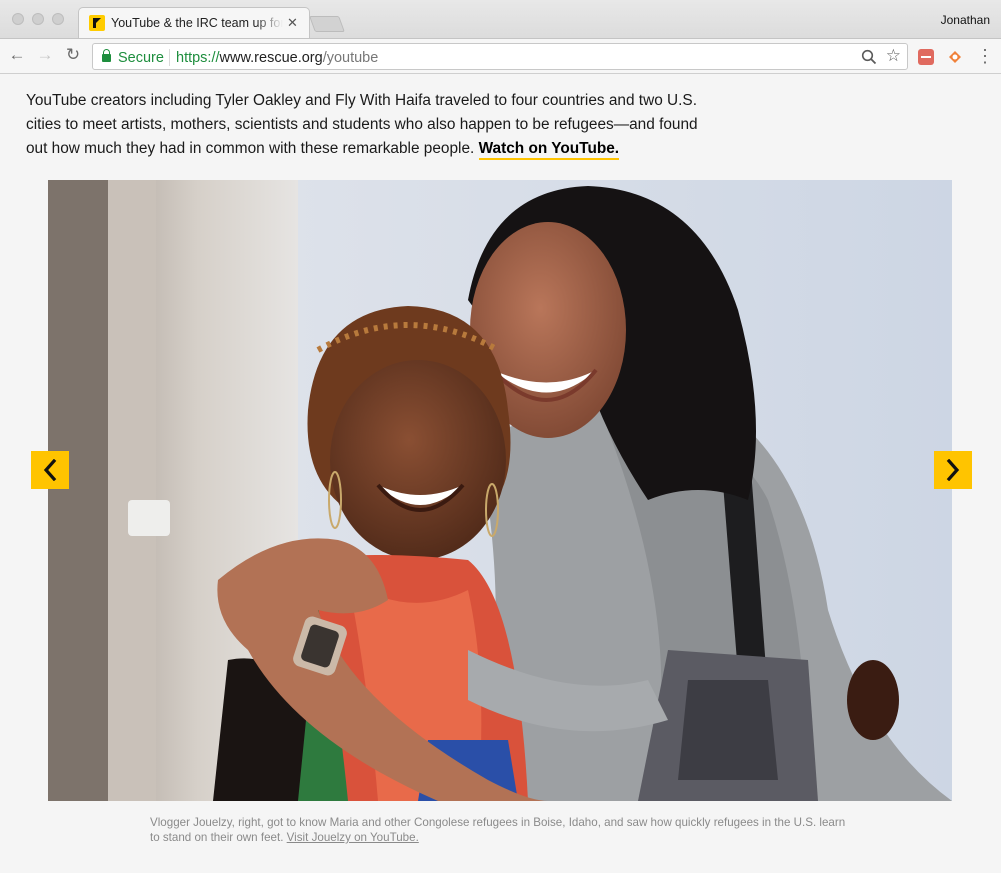 This screenshot has width=1001, height=873. Describe the element at coordinates (985, 56) in the screenshot. I see `browser-menu-icon: ⋮` at that location.